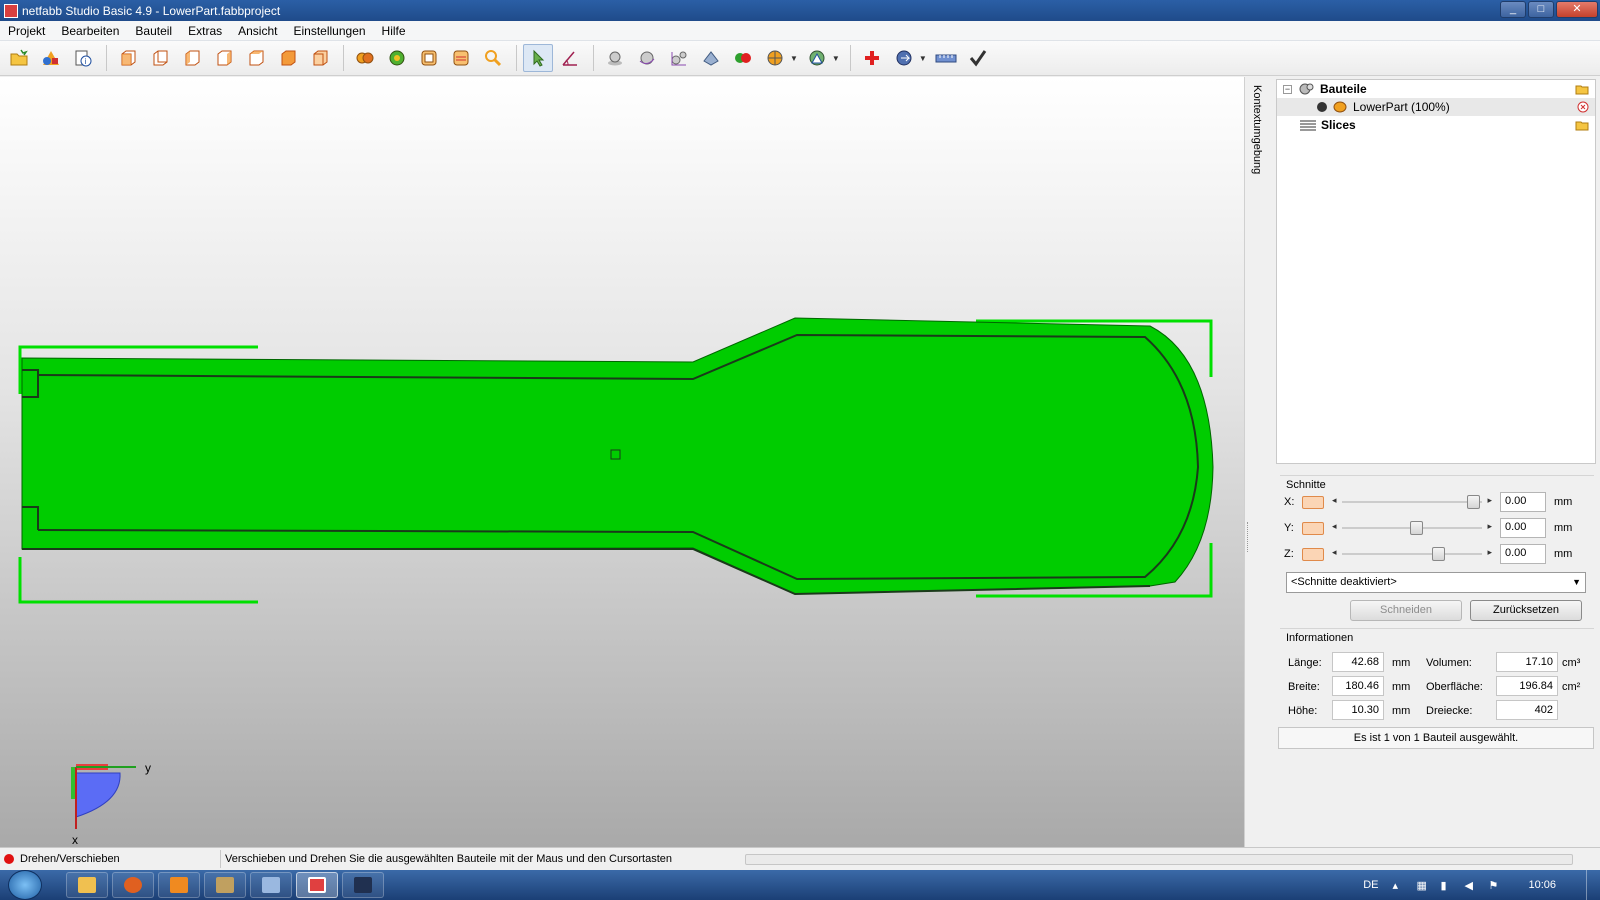 The height and width of the screenshot is (900, 1600). I want to click on close-button: ✕, so click(1577, 9).